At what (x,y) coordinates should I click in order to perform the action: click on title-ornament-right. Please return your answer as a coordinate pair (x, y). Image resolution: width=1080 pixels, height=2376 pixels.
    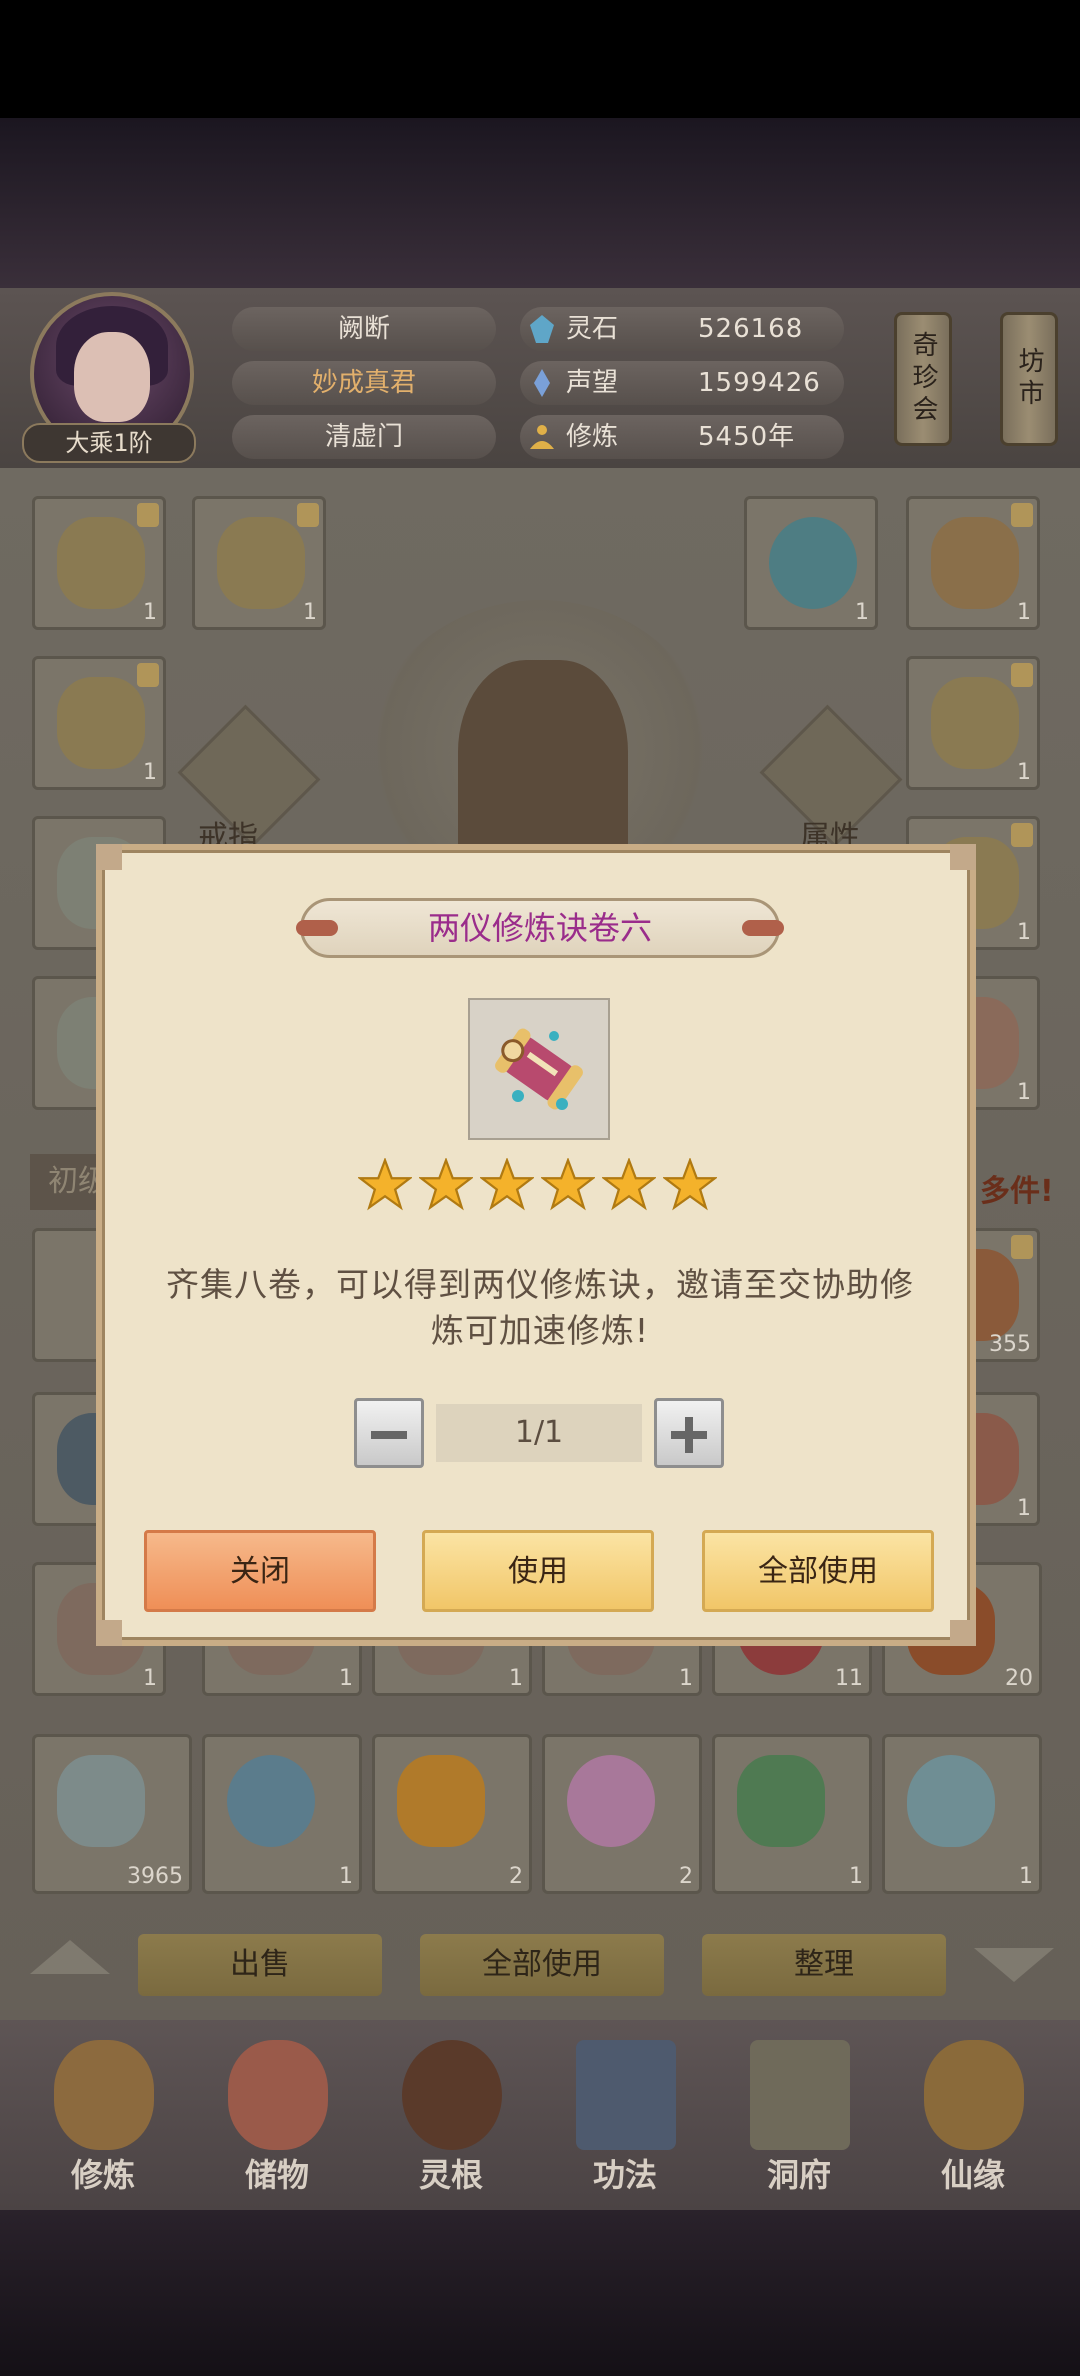
    Looking at the image, I should click on (763, 928).